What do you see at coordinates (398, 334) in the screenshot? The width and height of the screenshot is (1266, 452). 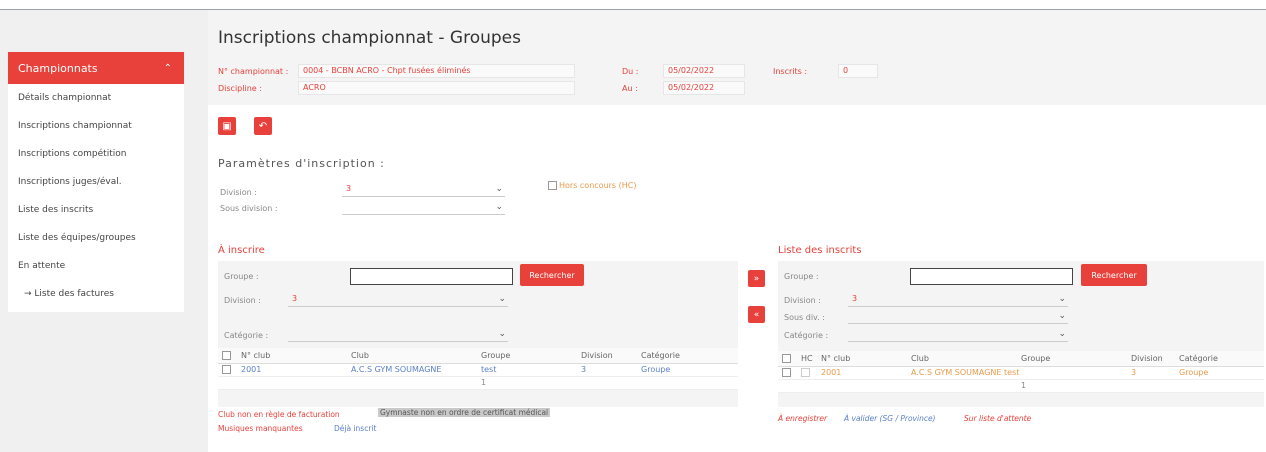 I see `left-categorie-select: ⌄` at bounding box center [398, 334].